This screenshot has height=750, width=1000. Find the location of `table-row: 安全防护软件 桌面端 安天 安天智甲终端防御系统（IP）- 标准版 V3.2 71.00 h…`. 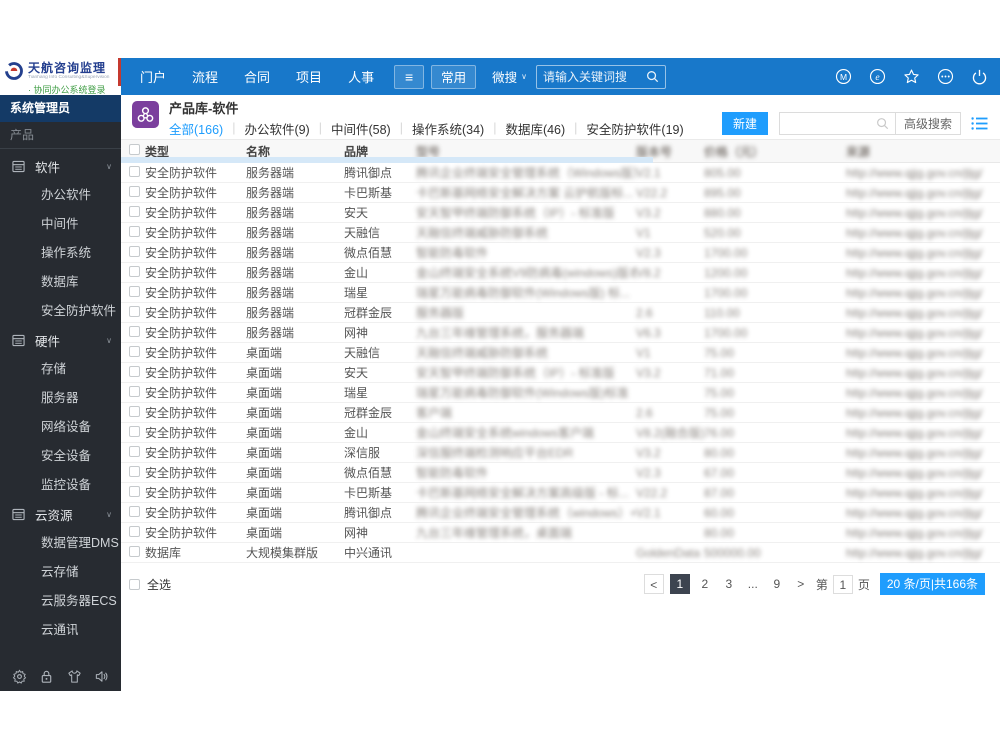

table-row: 安全防护软件 桌面端 安天 安天智甲终端防御系统（IP）- 标准版 V3.2 71.00 h… is located at coordinates (560, 373).